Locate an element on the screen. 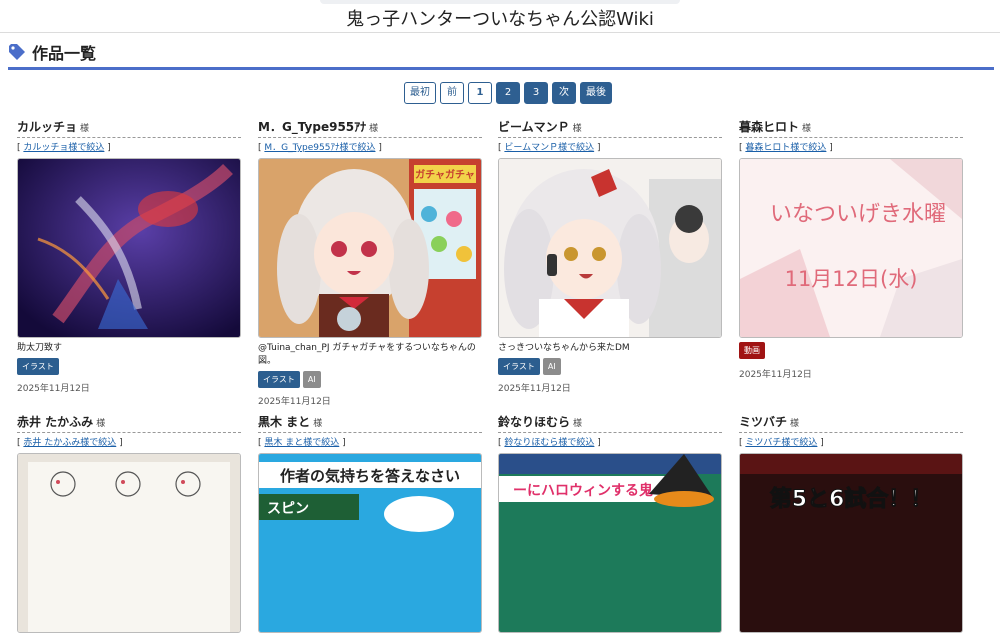  author-filter-link: 暮森ヒロト様で絞込 is located at coordinates (785, 148).